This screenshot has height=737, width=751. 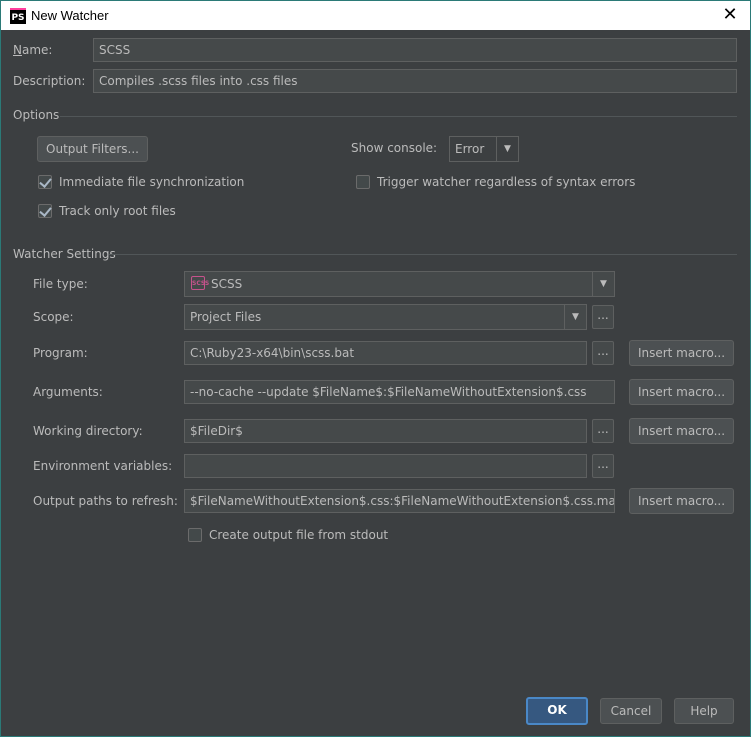 What do you see at coordinates (704, 711) in the screenshot?
I see `help-button: Help` at bounding box center [704, 711].